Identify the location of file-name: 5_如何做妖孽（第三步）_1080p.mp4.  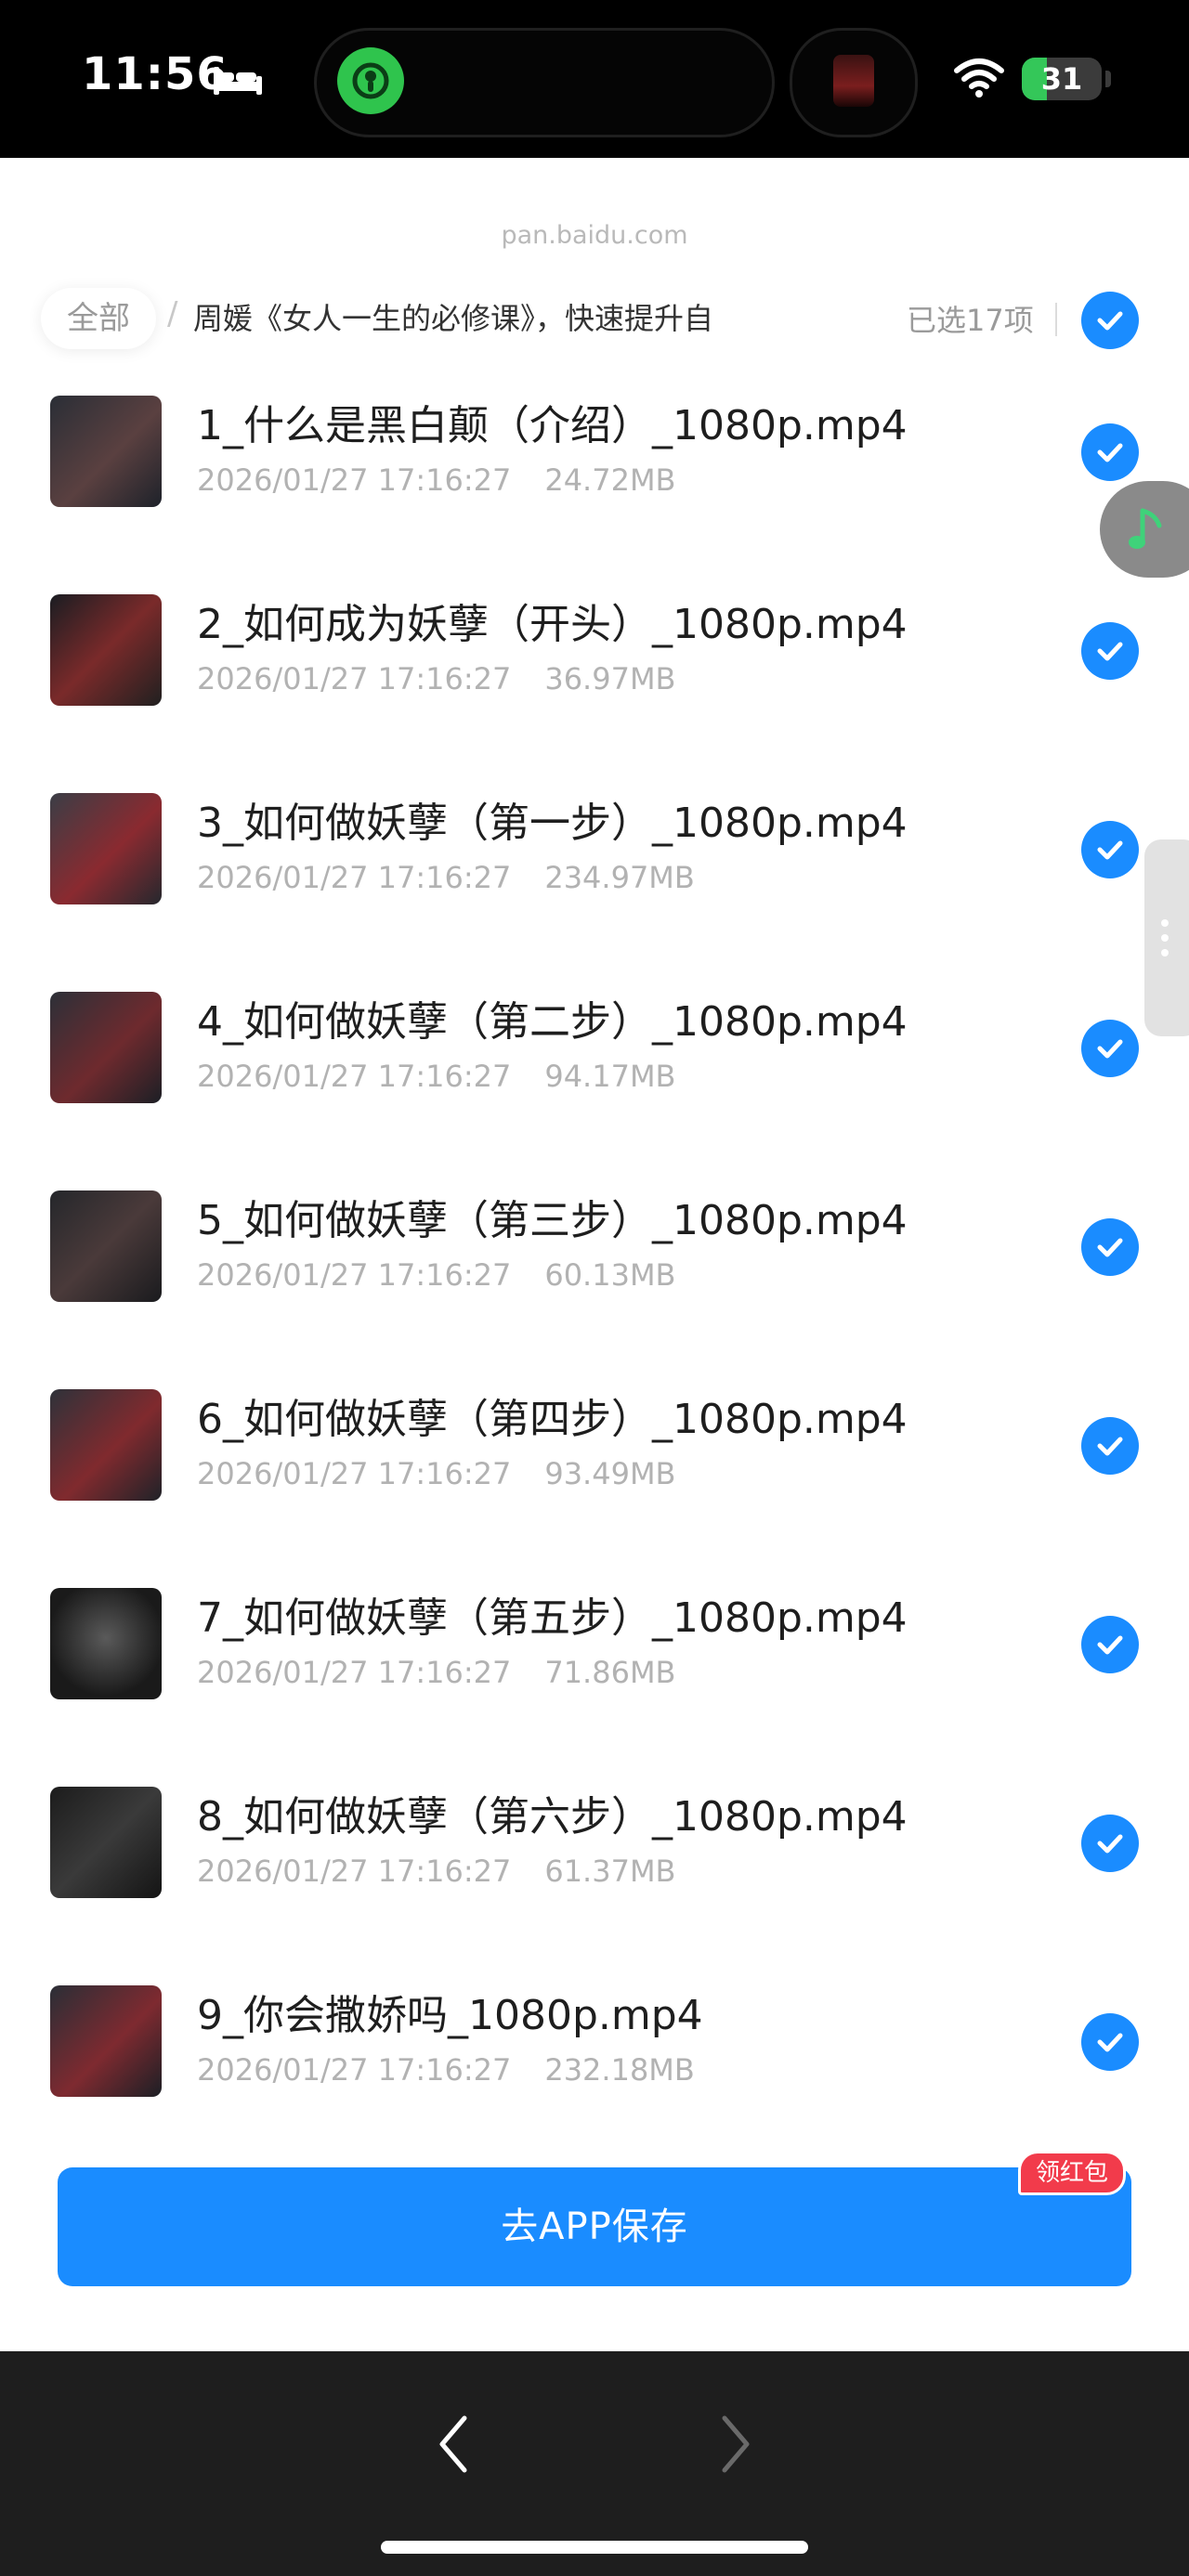
(552, 1220).